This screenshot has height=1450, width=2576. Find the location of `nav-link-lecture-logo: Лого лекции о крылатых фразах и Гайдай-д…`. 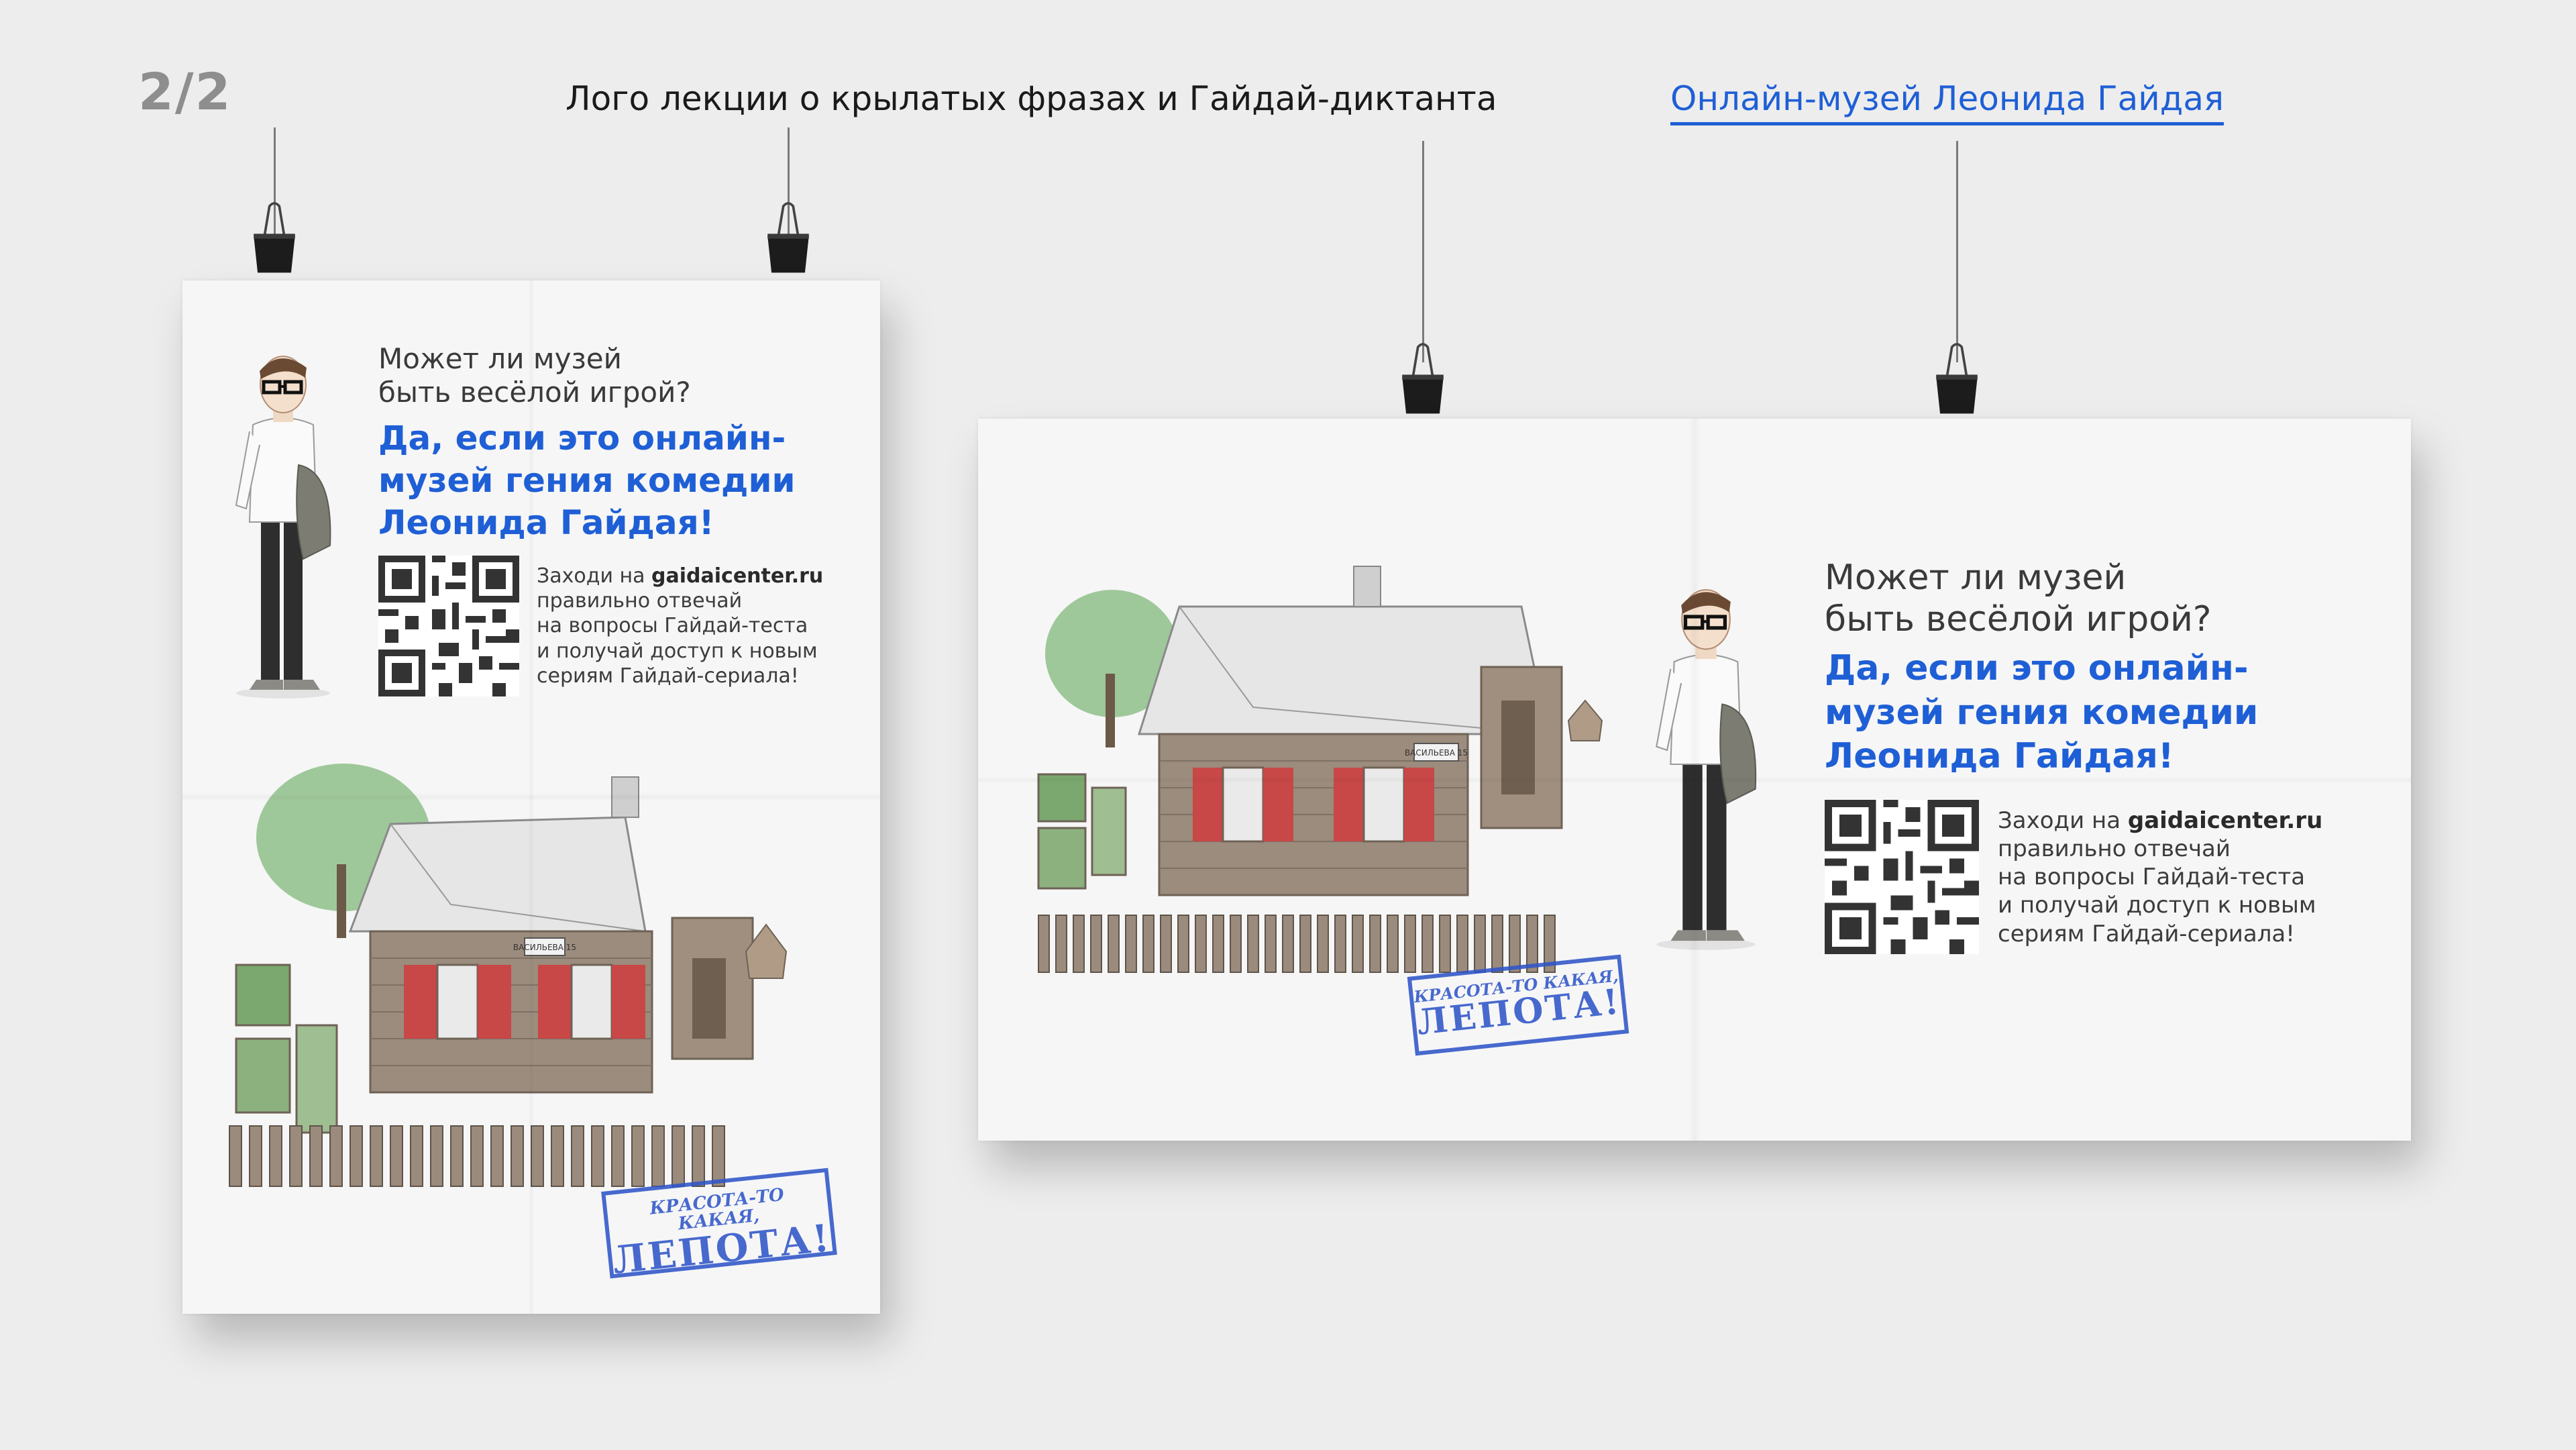

nav-link-lecture-logo: Лого лекции о крылатых фразах и Гайдай-д… is located at coordinates (1031, 98).